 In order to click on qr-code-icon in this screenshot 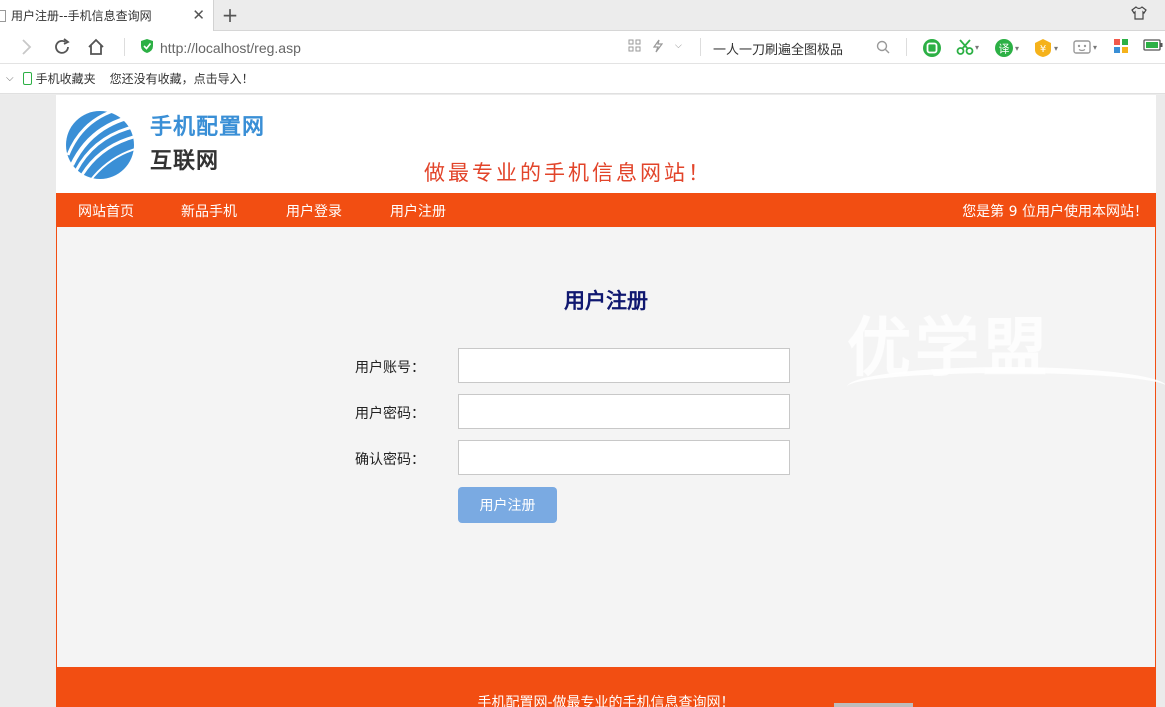, I will do `click(634, 47)`.